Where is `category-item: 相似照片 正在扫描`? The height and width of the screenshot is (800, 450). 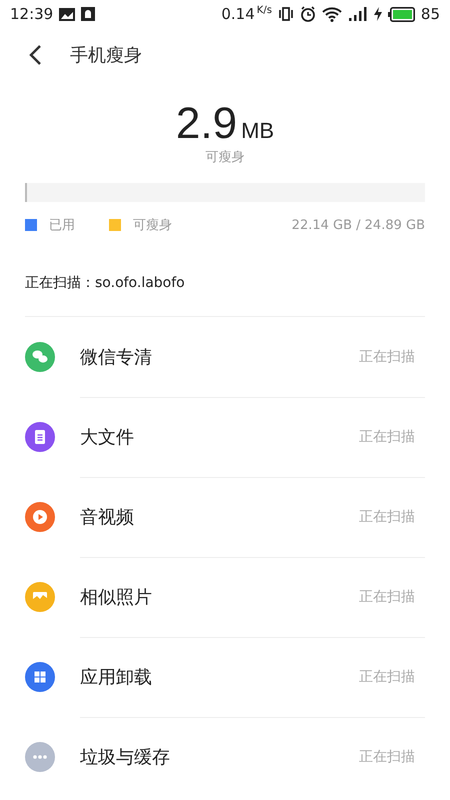 category-item: 相似照片 正在扫描 is located at coordinates (225, 597).